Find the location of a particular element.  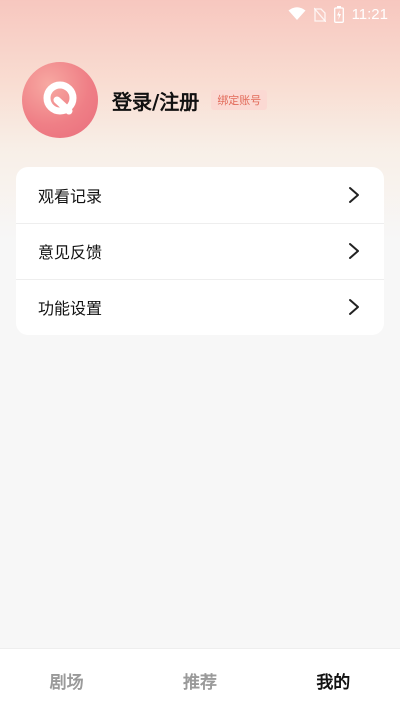

menu-item-feedback: 意见反馈 is located at coordinates (200, 251).